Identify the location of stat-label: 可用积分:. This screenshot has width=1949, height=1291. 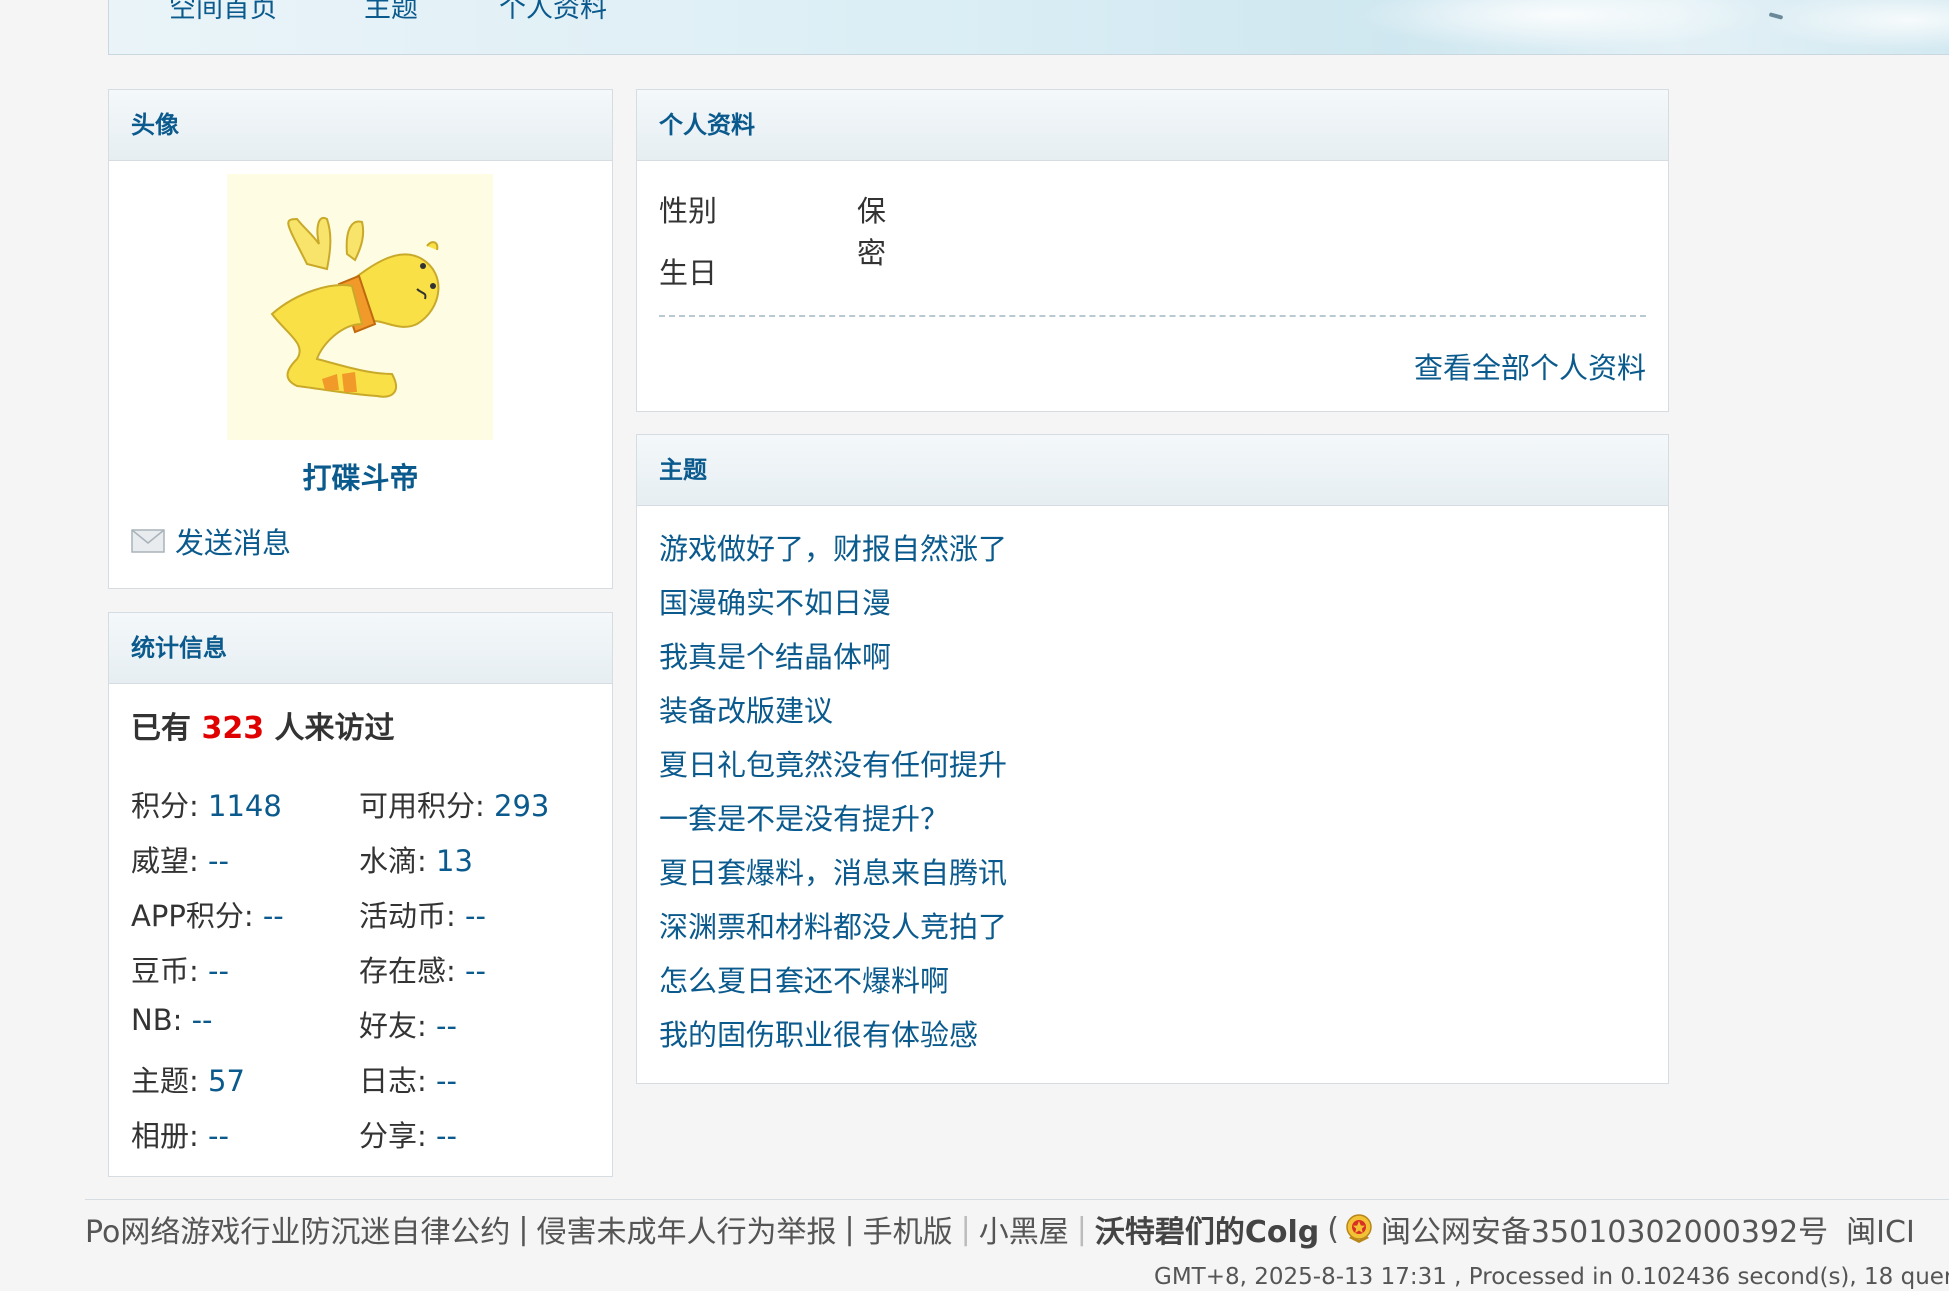
(422, 806).